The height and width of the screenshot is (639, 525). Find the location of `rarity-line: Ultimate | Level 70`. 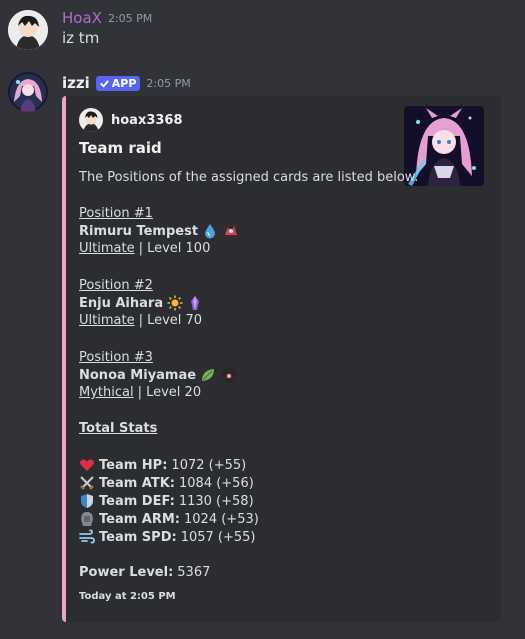

rarity-line: Ultimate | Level 70 is located at coordinates (140, 320).